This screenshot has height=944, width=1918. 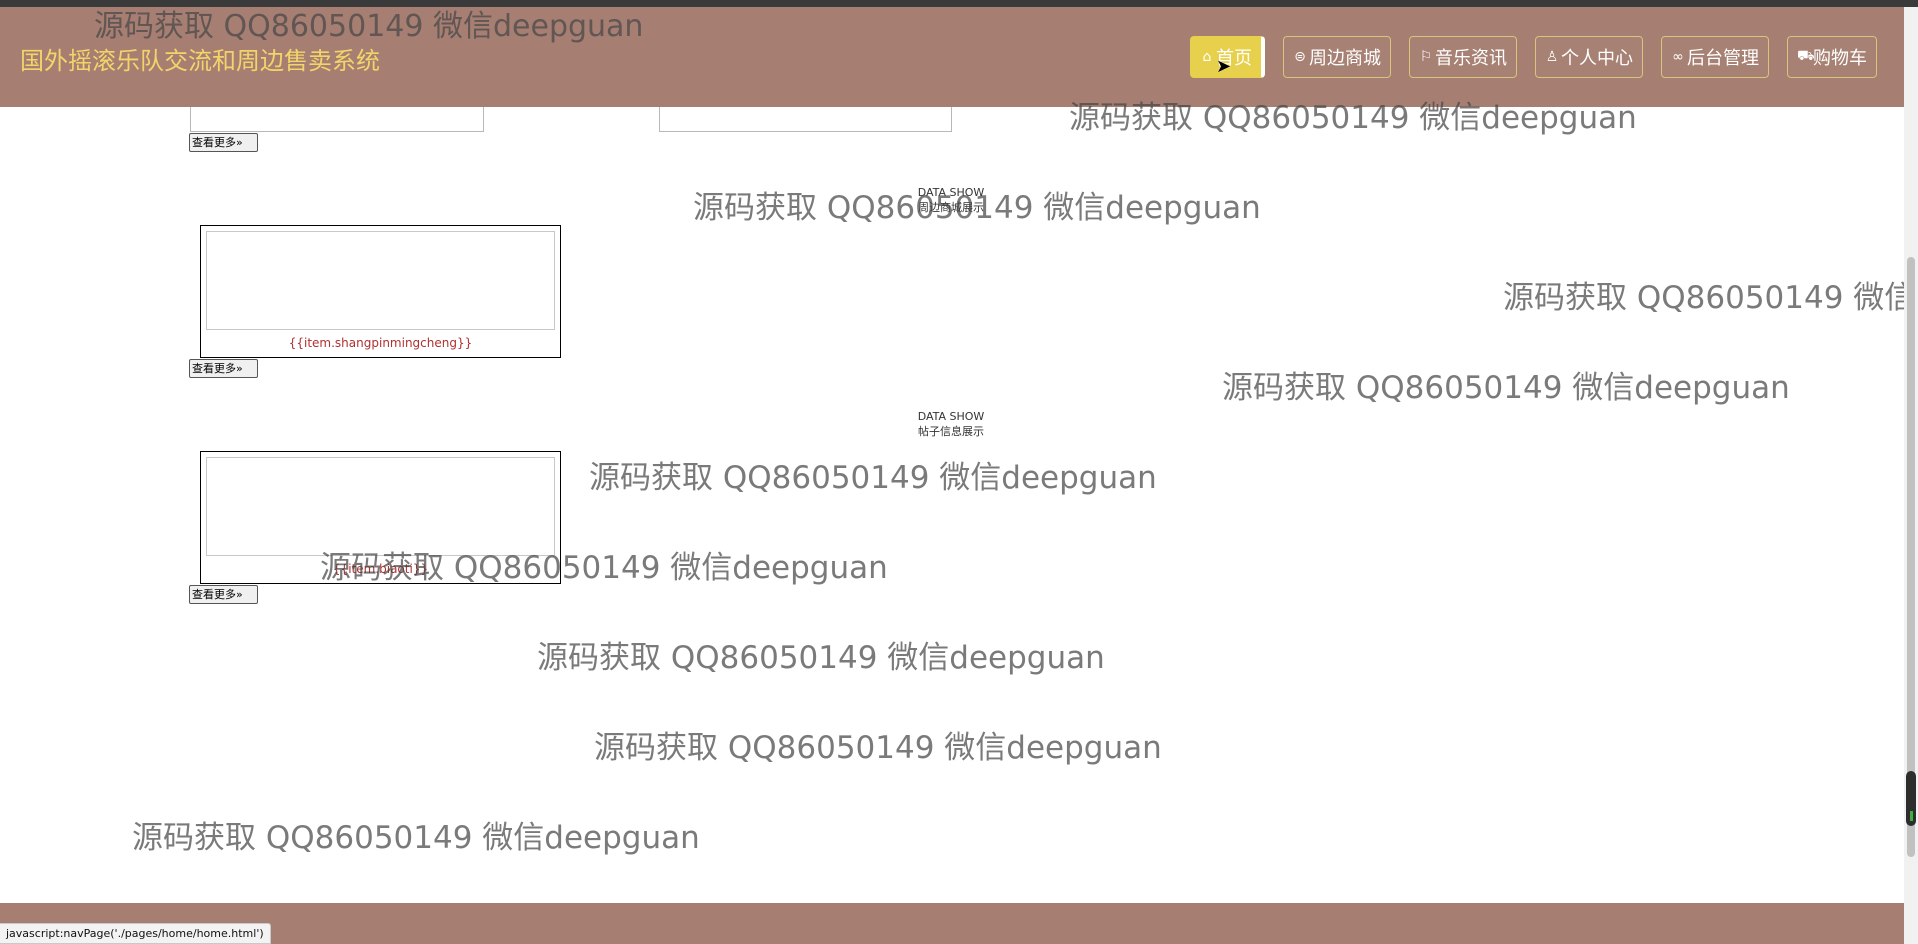 I want to click on link-icon: ∞, so click(x=1678, y=57).